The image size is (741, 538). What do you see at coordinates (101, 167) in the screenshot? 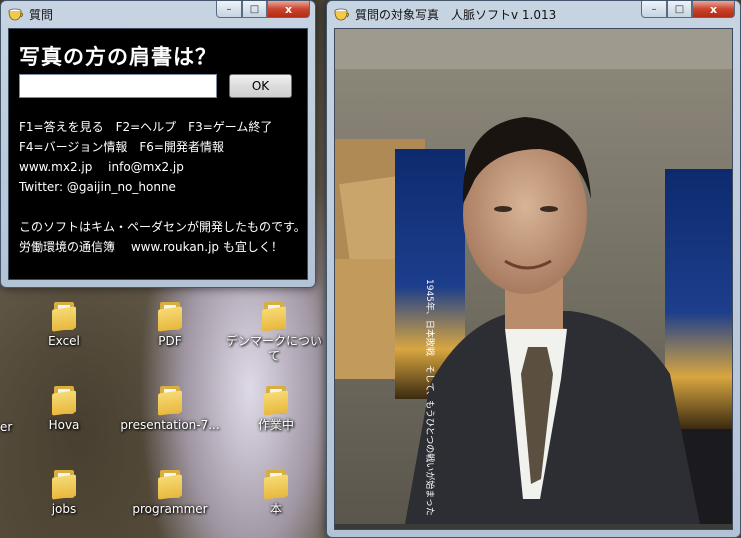
I see `info-line-contact: www.mx2.jp info@mx2.jp` at bounding box center [101, 167].